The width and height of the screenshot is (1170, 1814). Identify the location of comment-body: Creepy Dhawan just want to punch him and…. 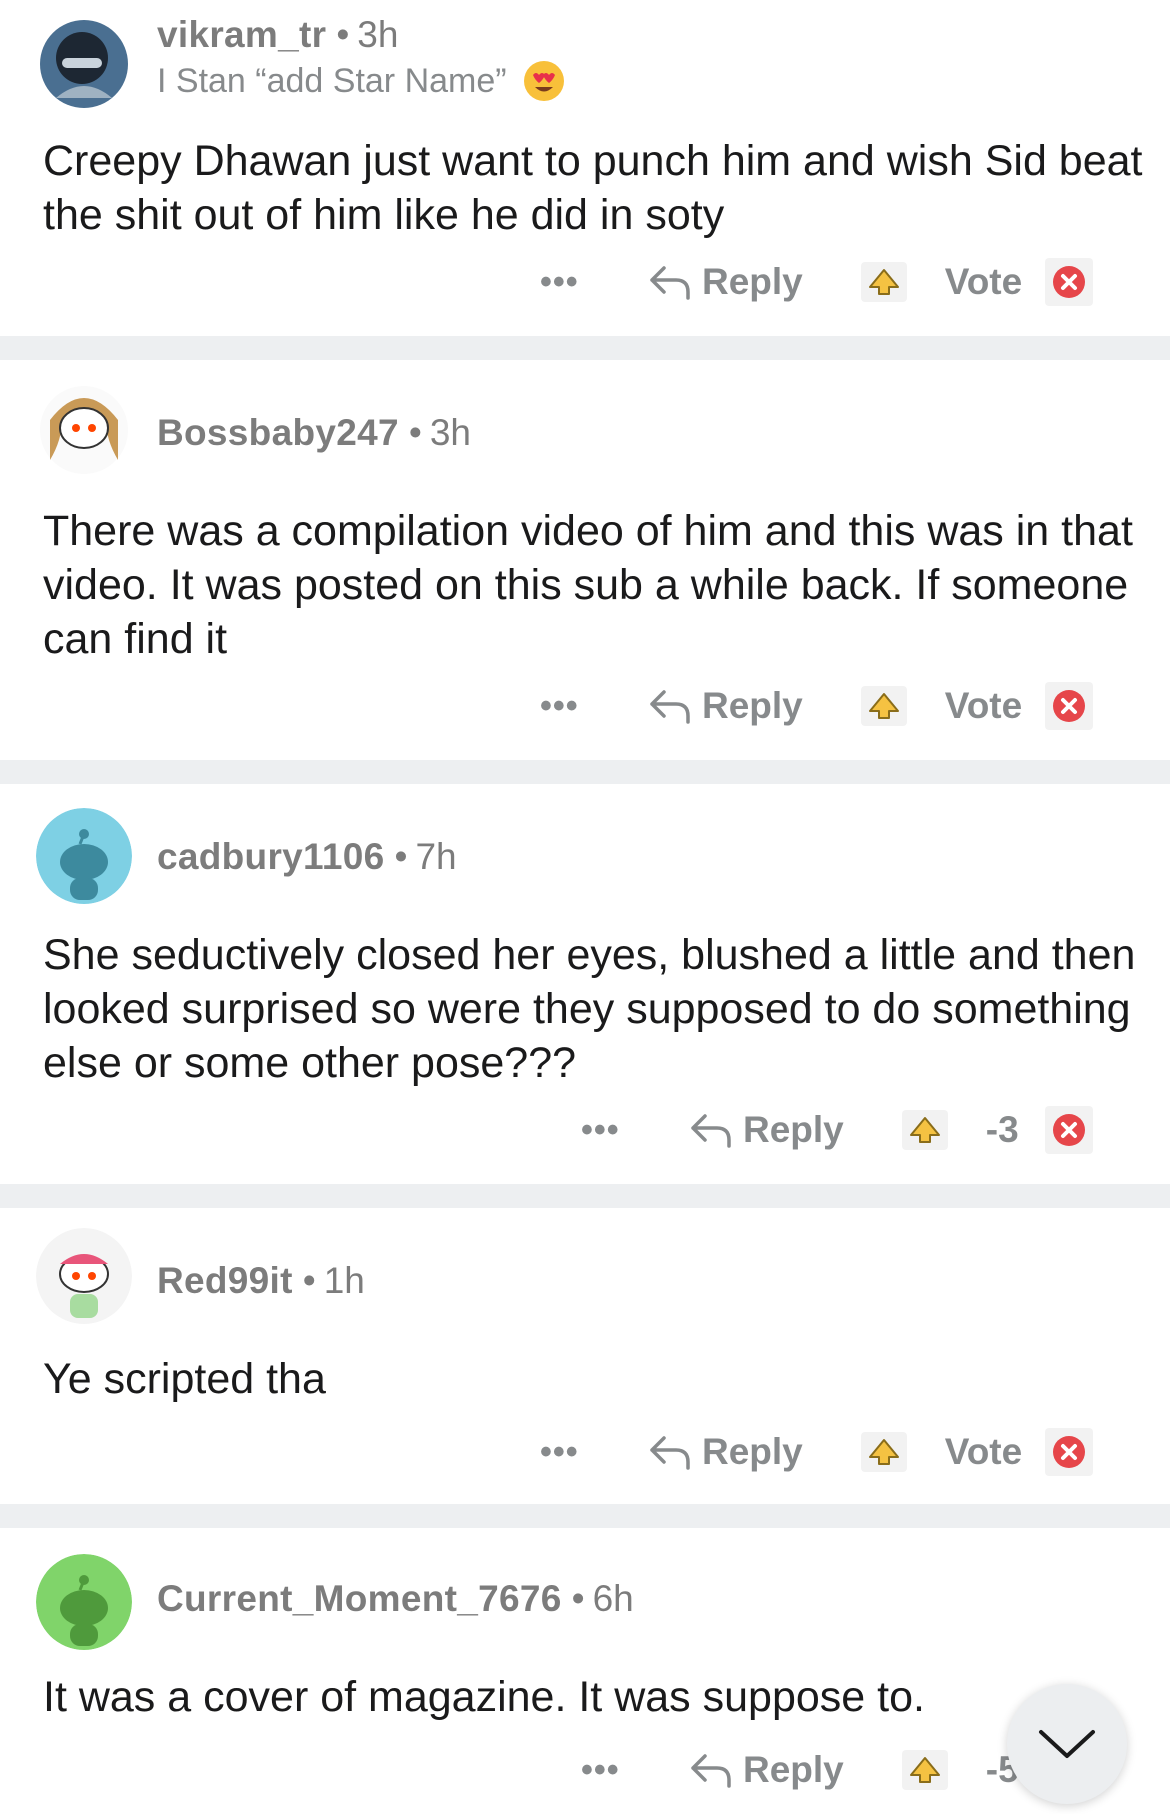
(593, 188).